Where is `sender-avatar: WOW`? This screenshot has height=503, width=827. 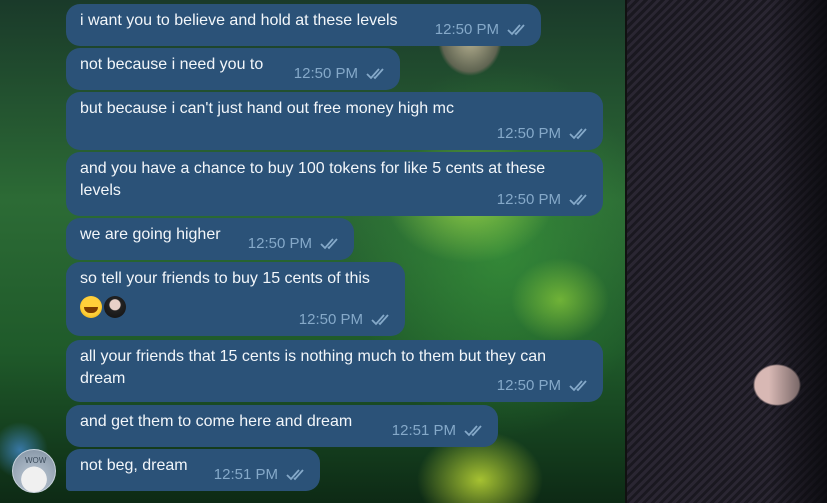 sender-avatar: WOW is located at coordinates (34, 471).